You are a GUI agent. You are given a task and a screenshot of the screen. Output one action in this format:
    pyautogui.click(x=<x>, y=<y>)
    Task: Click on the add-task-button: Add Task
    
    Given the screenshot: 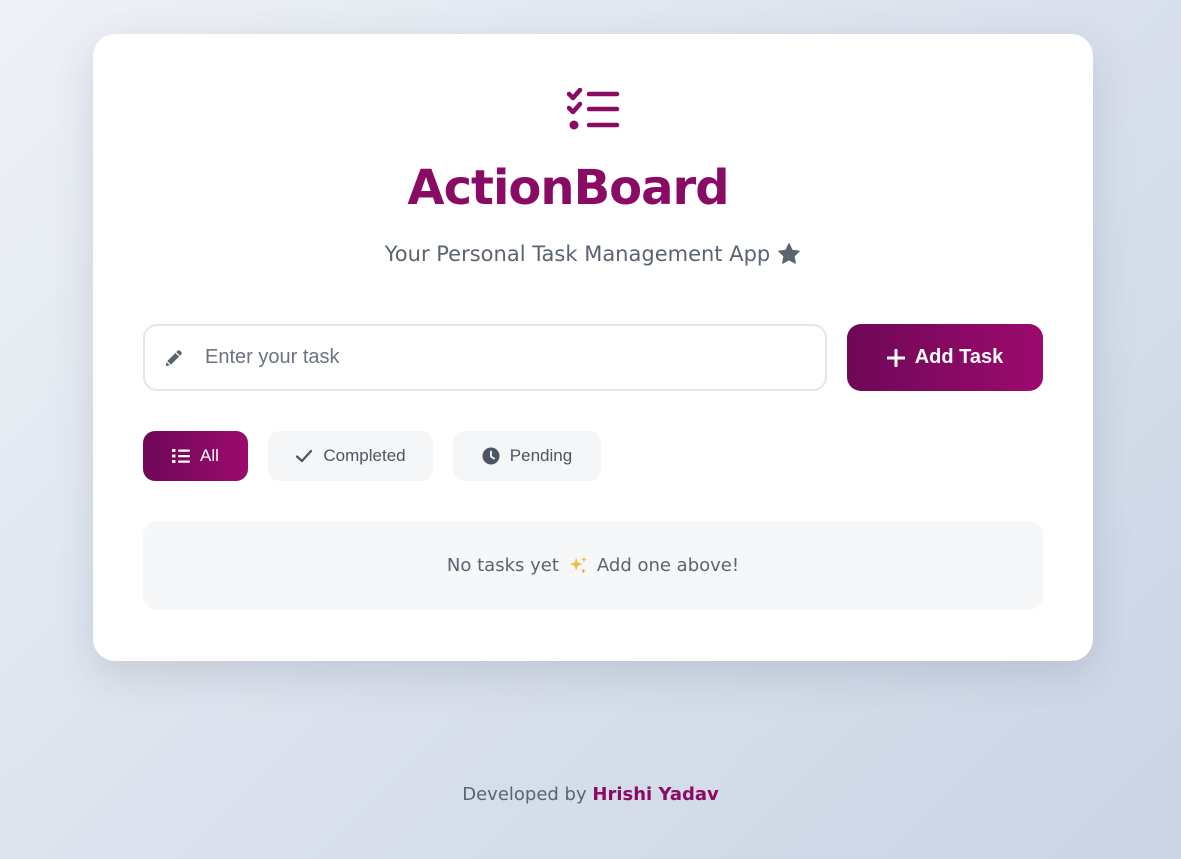 What is the action you would take?
    pyautogui.click(x=945, y=357)
    